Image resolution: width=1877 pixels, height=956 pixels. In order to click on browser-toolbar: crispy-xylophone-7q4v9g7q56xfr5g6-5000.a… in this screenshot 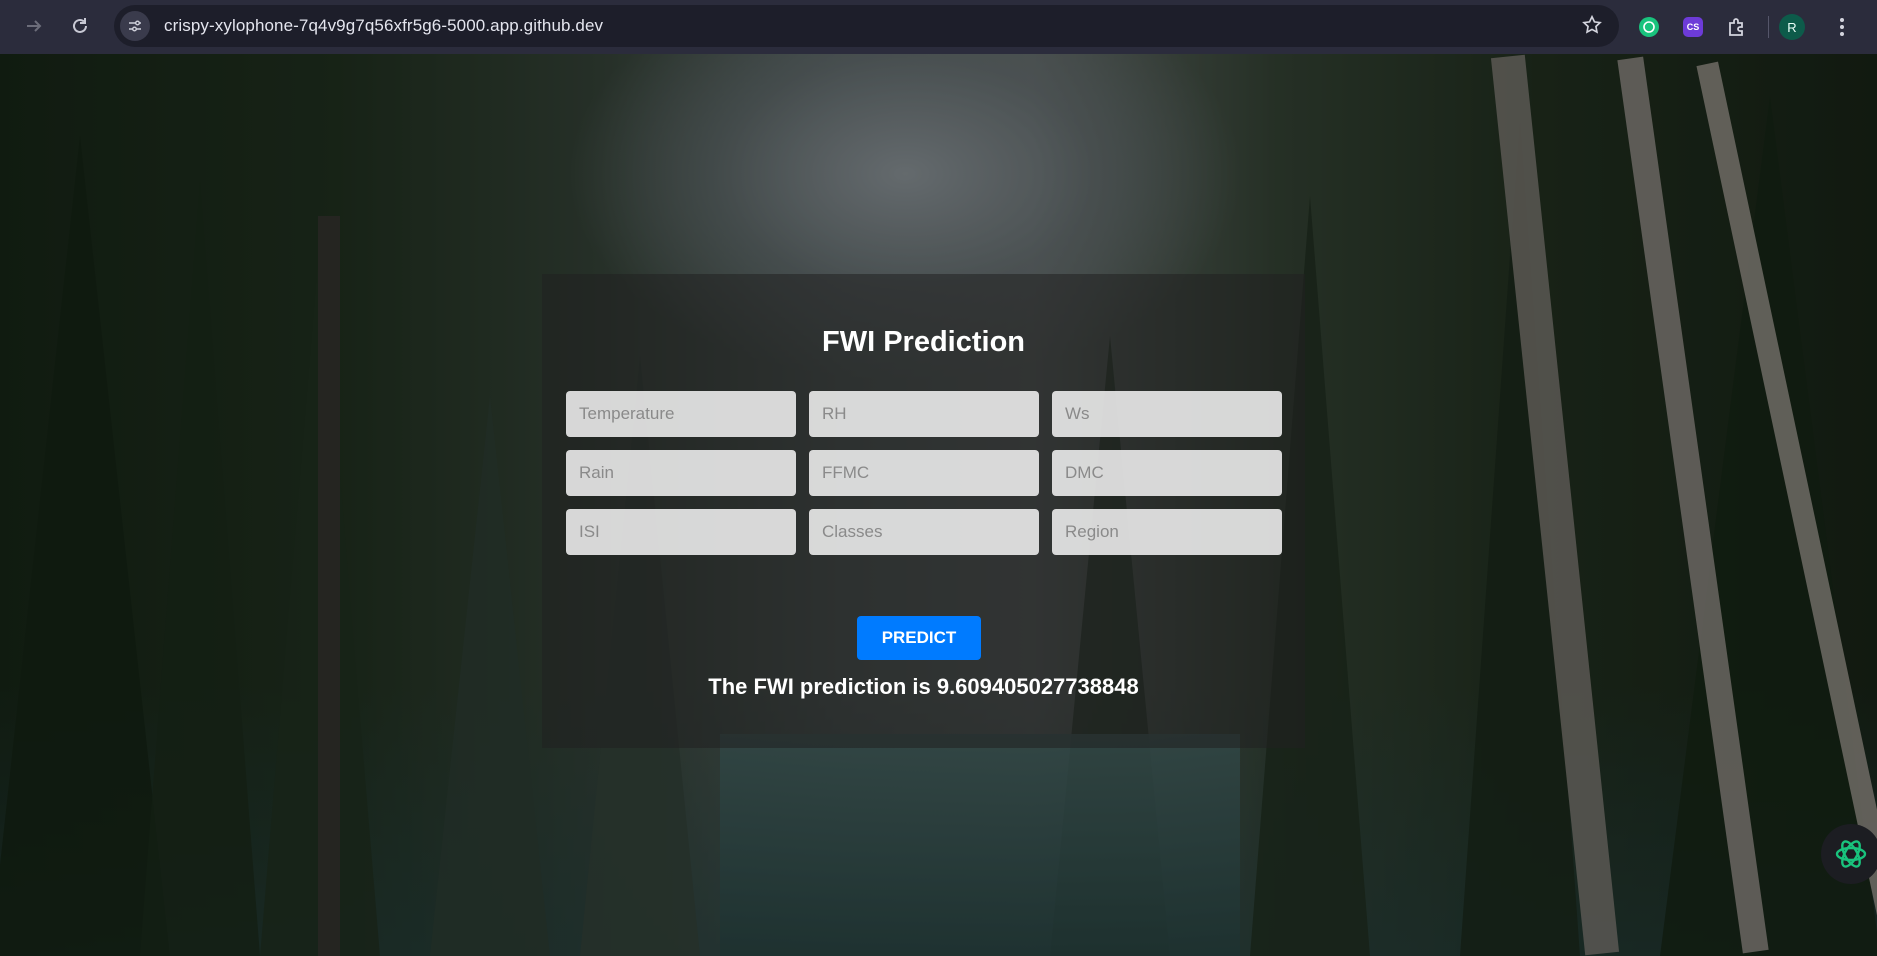, I will do `click(938, 27)`.